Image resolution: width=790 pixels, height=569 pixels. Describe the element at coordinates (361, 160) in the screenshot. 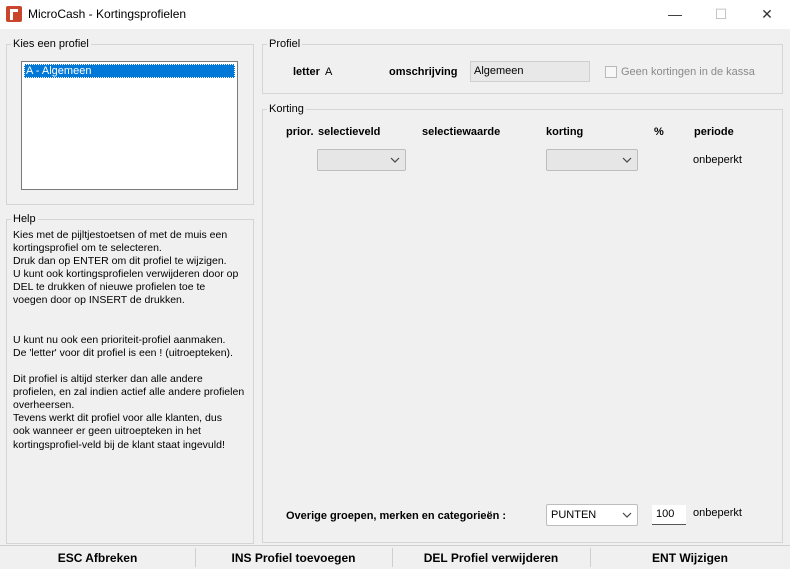

I see `selectieveld-combo` at that location.